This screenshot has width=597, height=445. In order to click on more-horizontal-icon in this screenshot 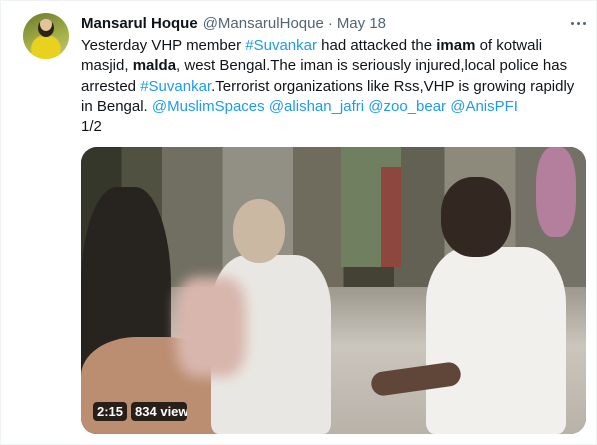, I will do `click(578, 23)`.